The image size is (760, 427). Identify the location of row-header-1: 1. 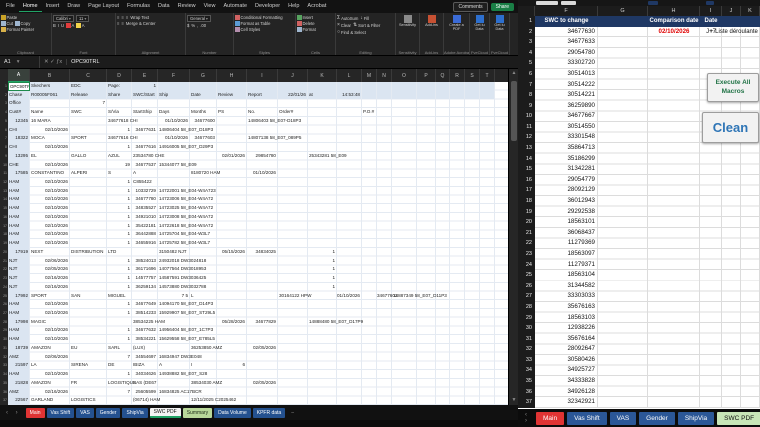
(525, 21).